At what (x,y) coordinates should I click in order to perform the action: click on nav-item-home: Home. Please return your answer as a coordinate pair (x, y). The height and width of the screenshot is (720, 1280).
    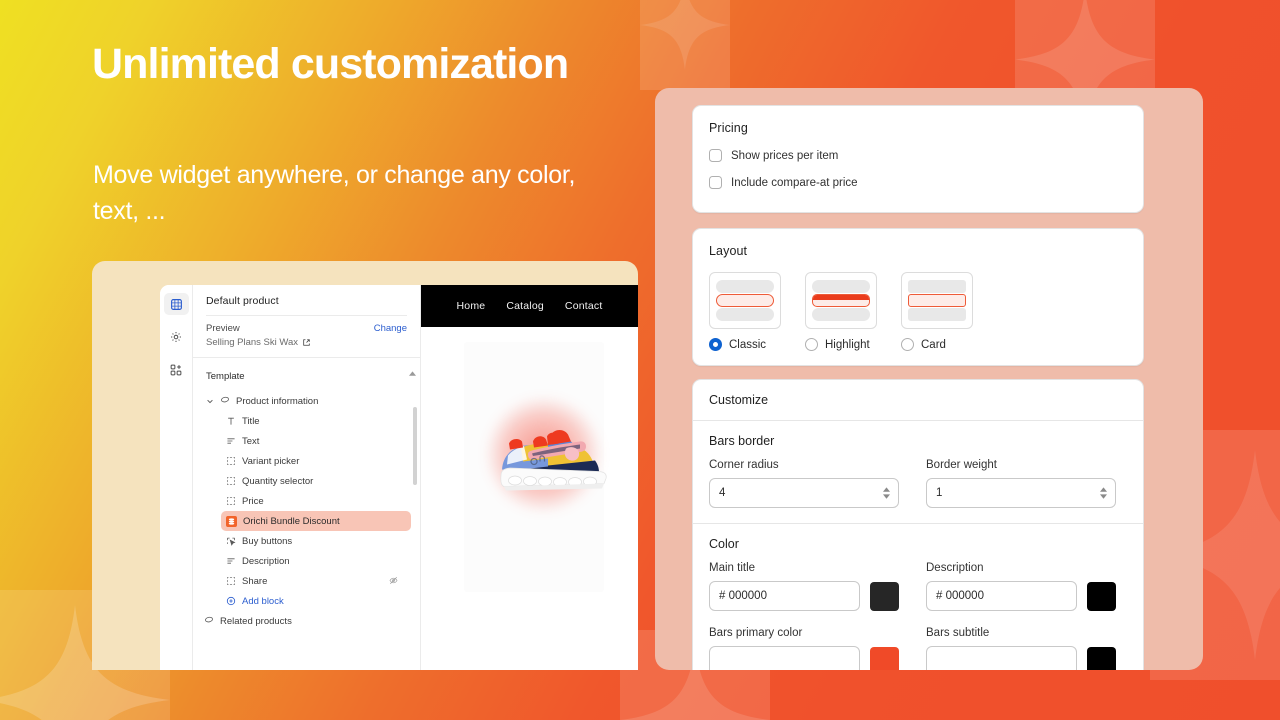
    Looking at the image, I should click on (471, 306).